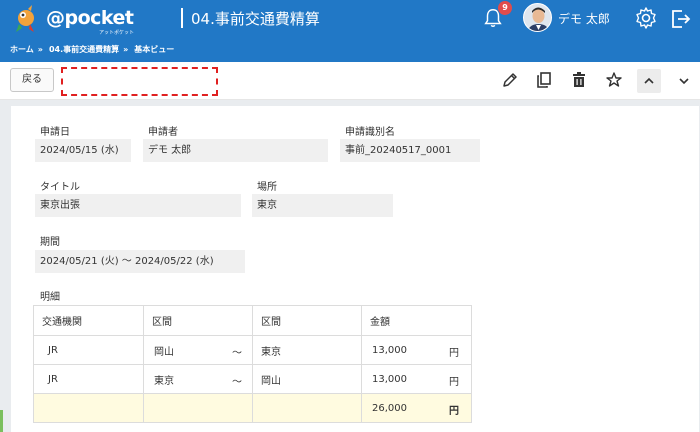 This screenshot has height=432, width=700. I want to click on total-row: 26,000 円, so click(252, 408).